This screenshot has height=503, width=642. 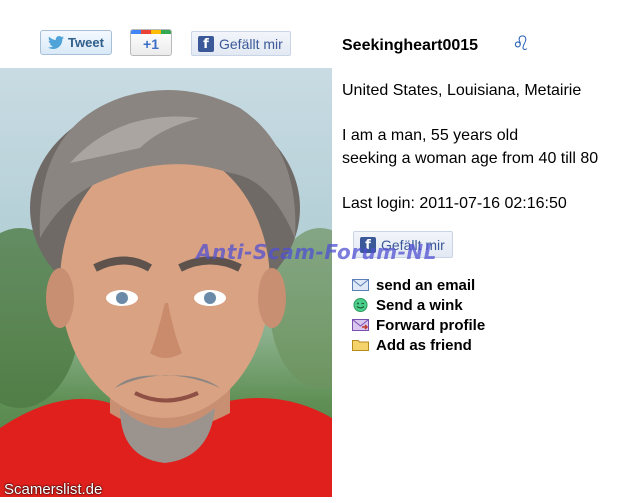 I want to click on smiley-icon, so click(x=360, y=305).